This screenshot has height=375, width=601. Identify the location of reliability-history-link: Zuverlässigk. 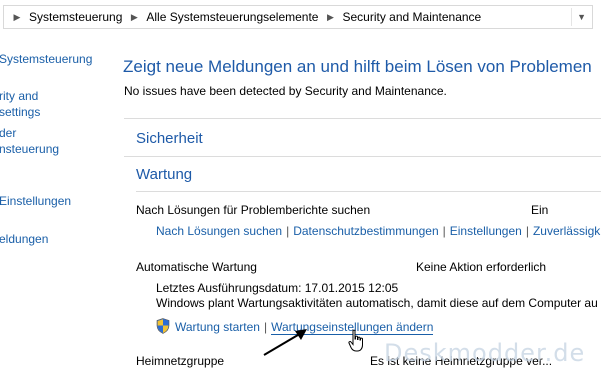
(566, 231).